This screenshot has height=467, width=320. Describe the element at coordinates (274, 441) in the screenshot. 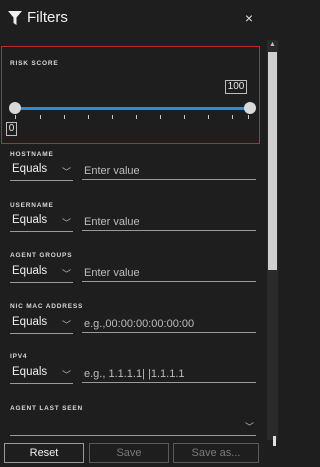

I see `resize-handle` at that location.